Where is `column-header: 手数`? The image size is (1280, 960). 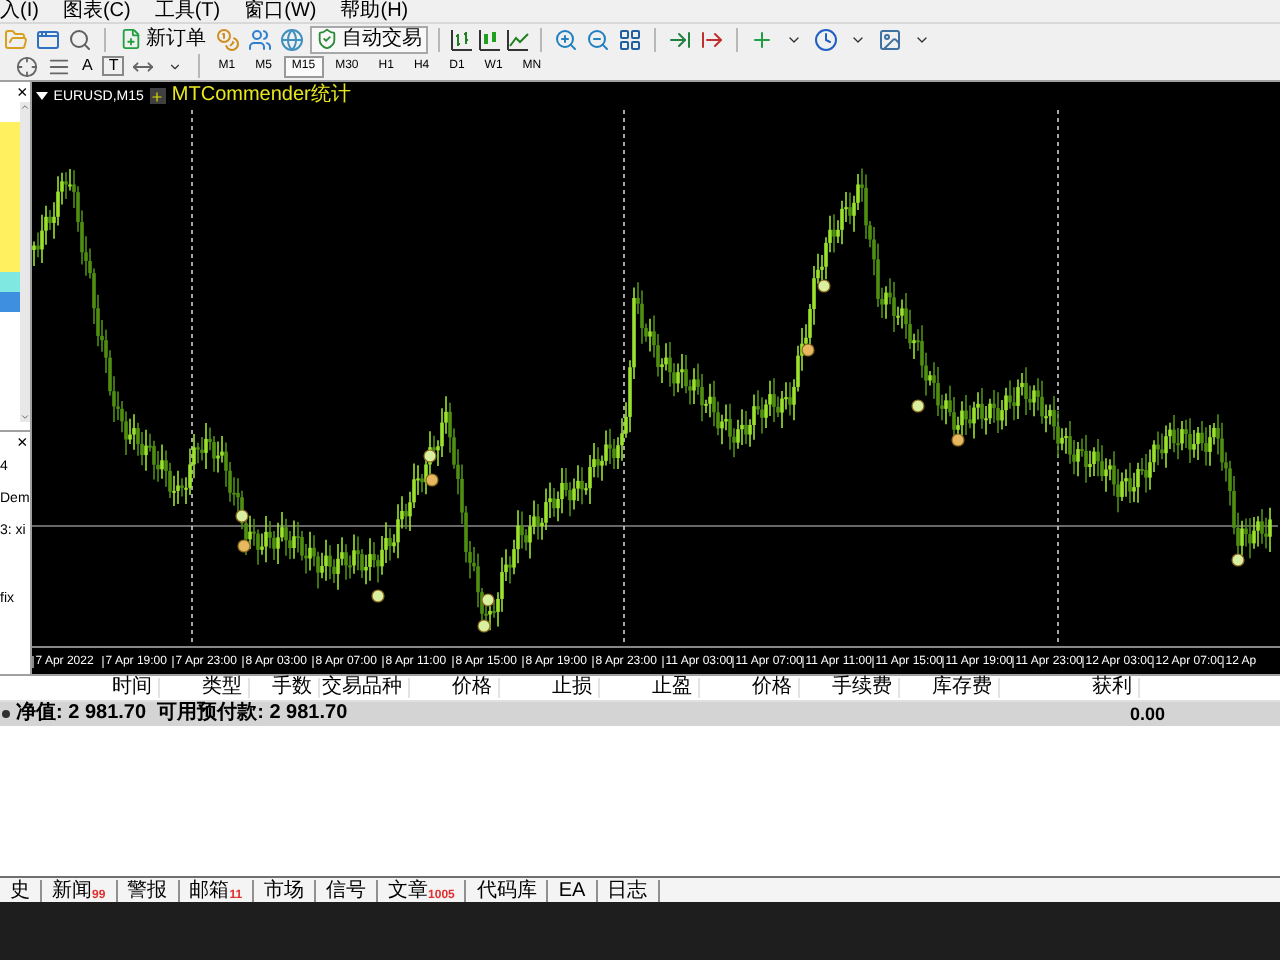
column-header: 手数 is located at coordinates (285, 688).